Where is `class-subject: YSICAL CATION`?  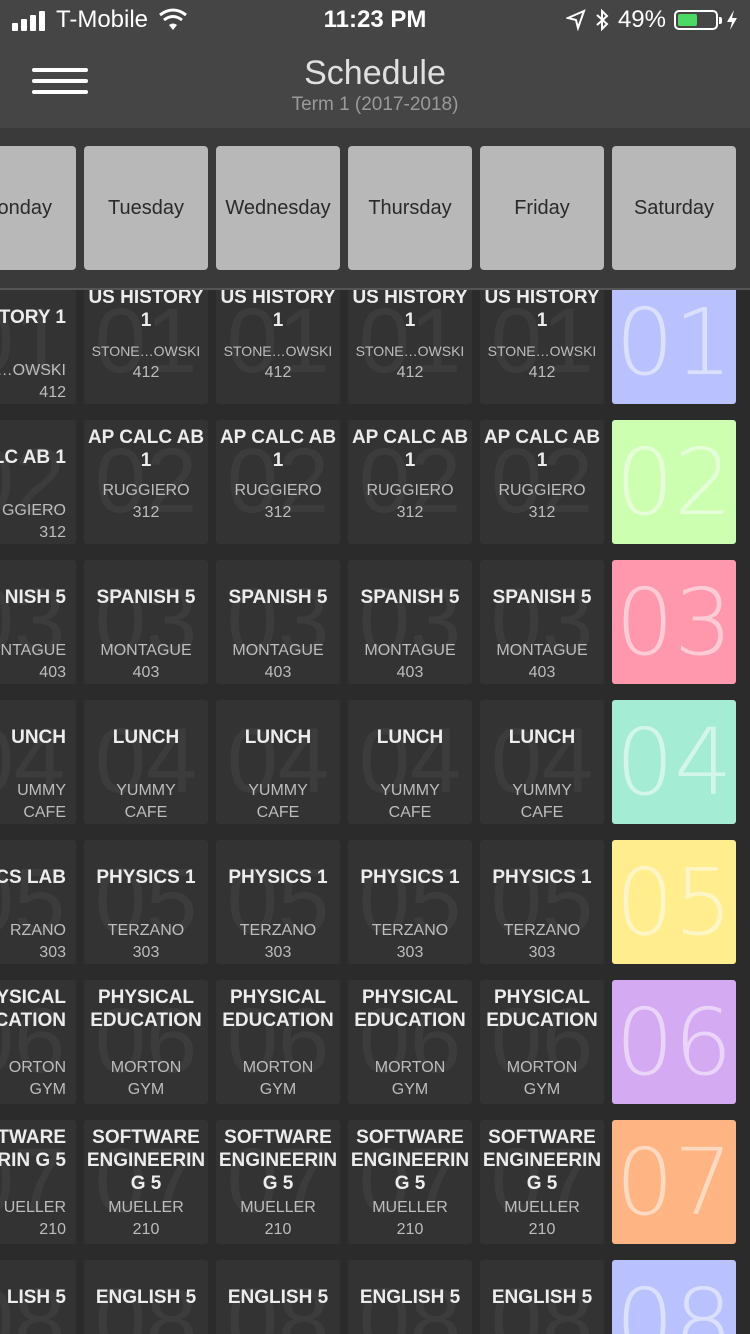
class-subject: YSICAL CATION is located at coordinates (33, 1009).